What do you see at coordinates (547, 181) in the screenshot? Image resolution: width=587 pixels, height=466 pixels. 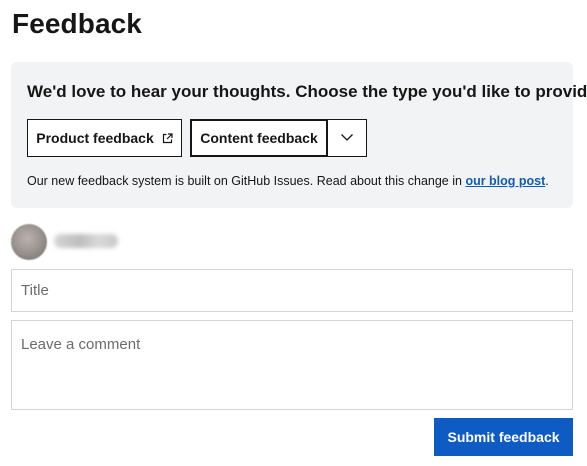 I see `note-end: .` at bounding box center [547, 181].